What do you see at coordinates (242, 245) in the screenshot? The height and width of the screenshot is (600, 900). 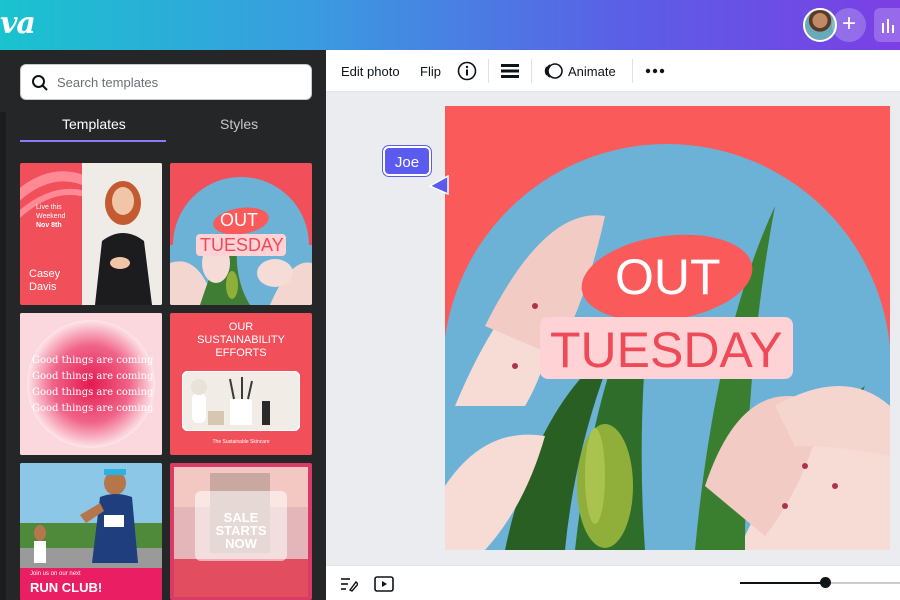 I see `template-tuesday-text: TUESDAY` at bounding box center [242, 245].